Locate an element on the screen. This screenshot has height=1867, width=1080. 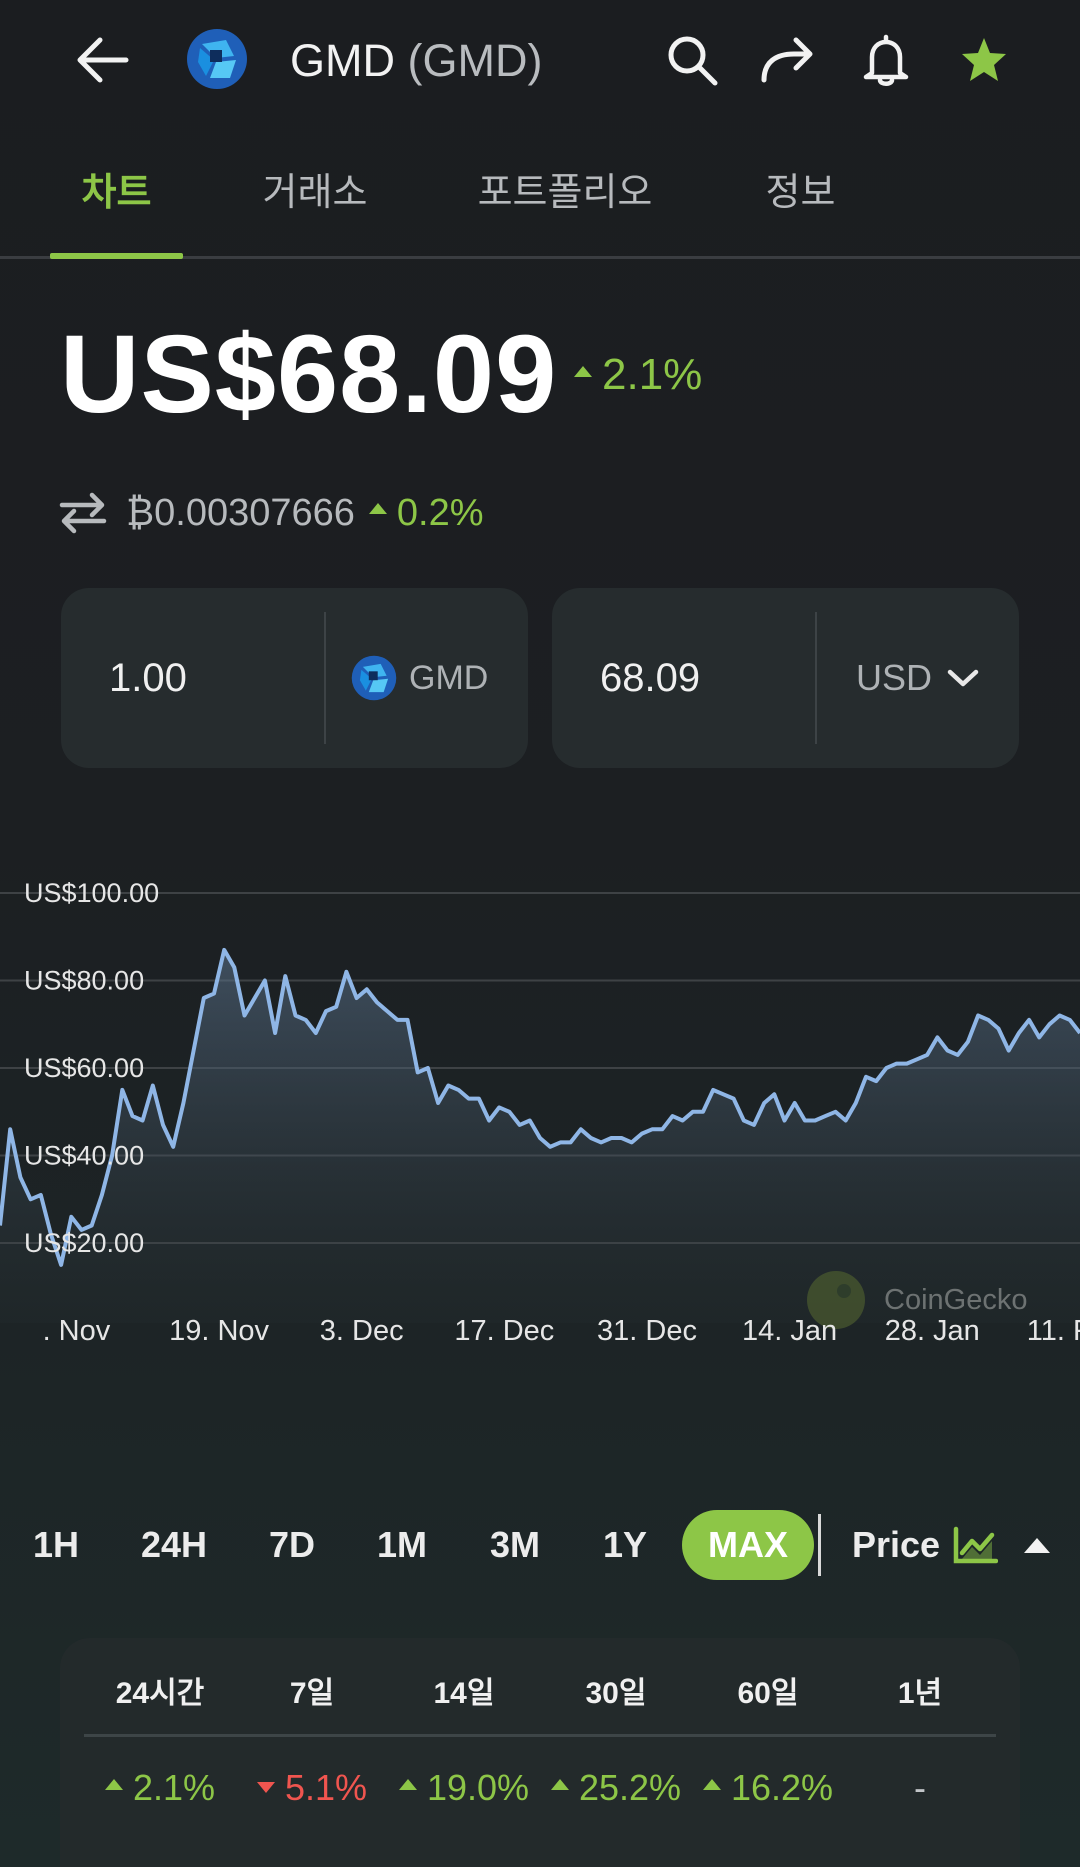
change-cell-14d: 19.0% is located at coordinates (464, 1788).